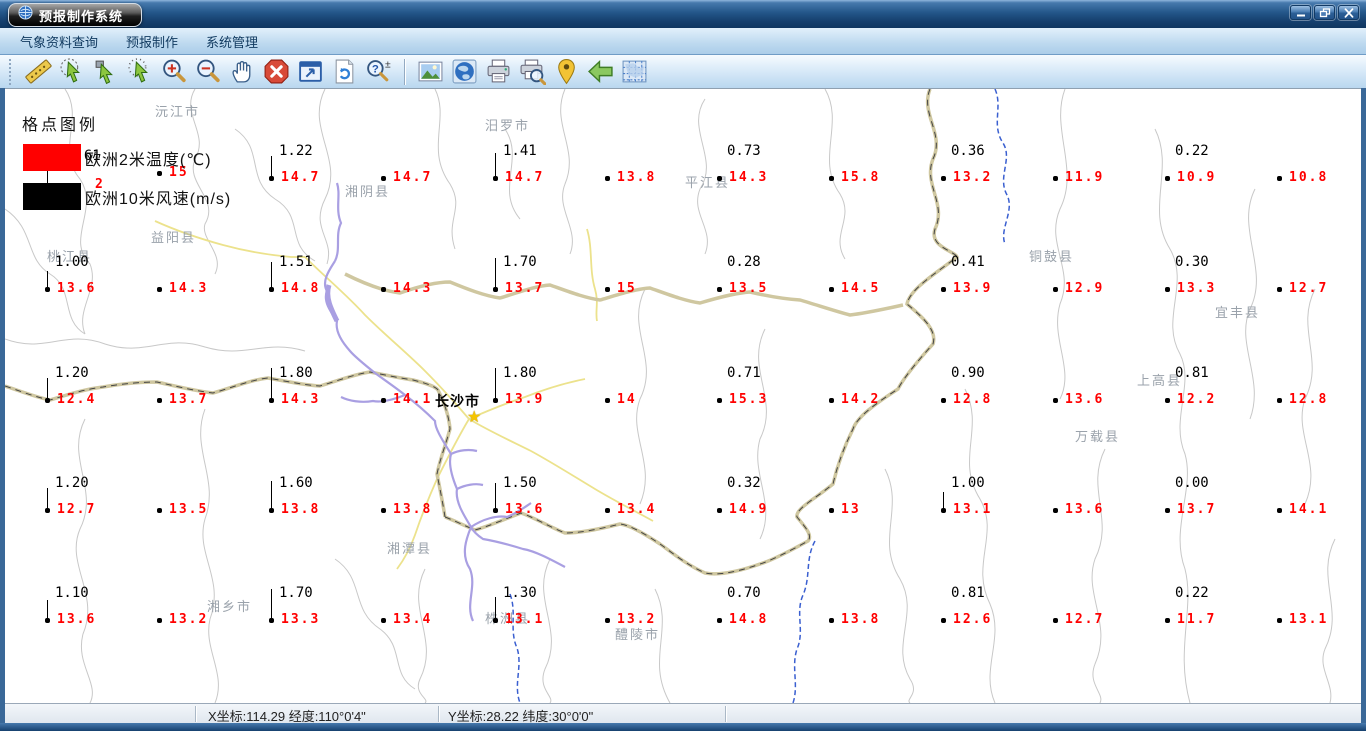  I want to click on place-label: 万载县, so click(1098, 436).